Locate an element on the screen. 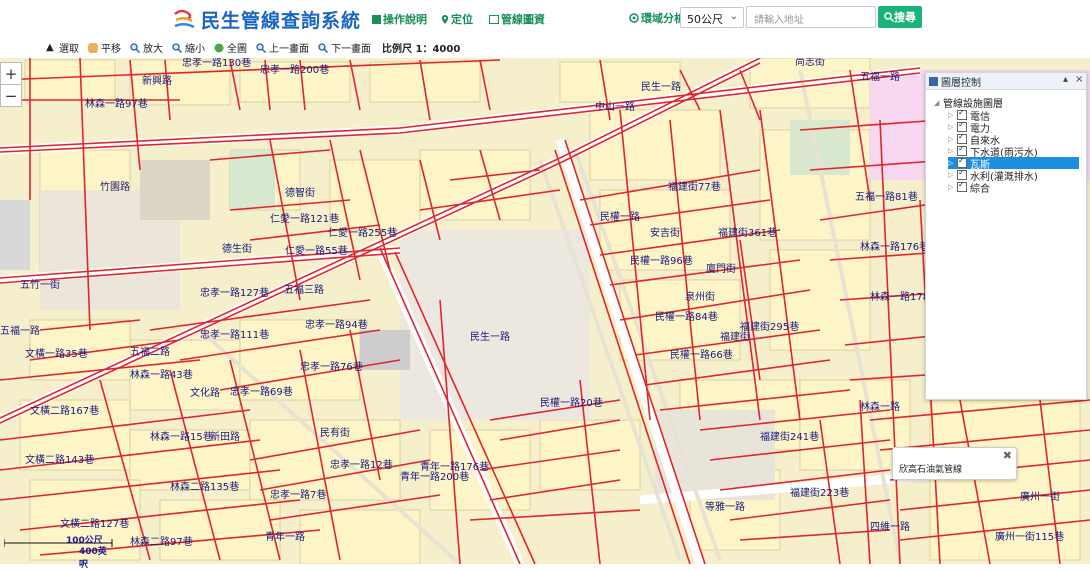  hand-icon is located at coordinates (93, 47).